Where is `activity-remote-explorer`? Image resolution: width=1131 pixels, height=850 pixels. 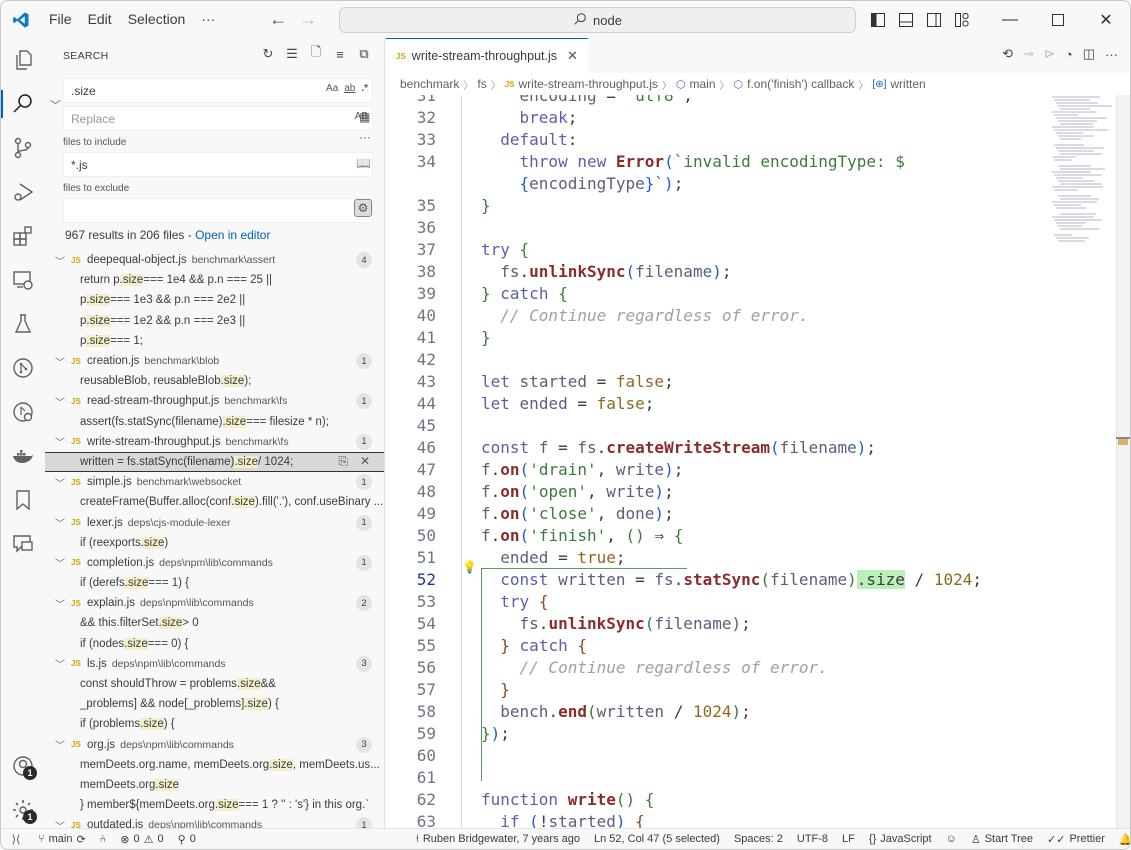
activity-remote-explorer is located at coordinates (23, 280).